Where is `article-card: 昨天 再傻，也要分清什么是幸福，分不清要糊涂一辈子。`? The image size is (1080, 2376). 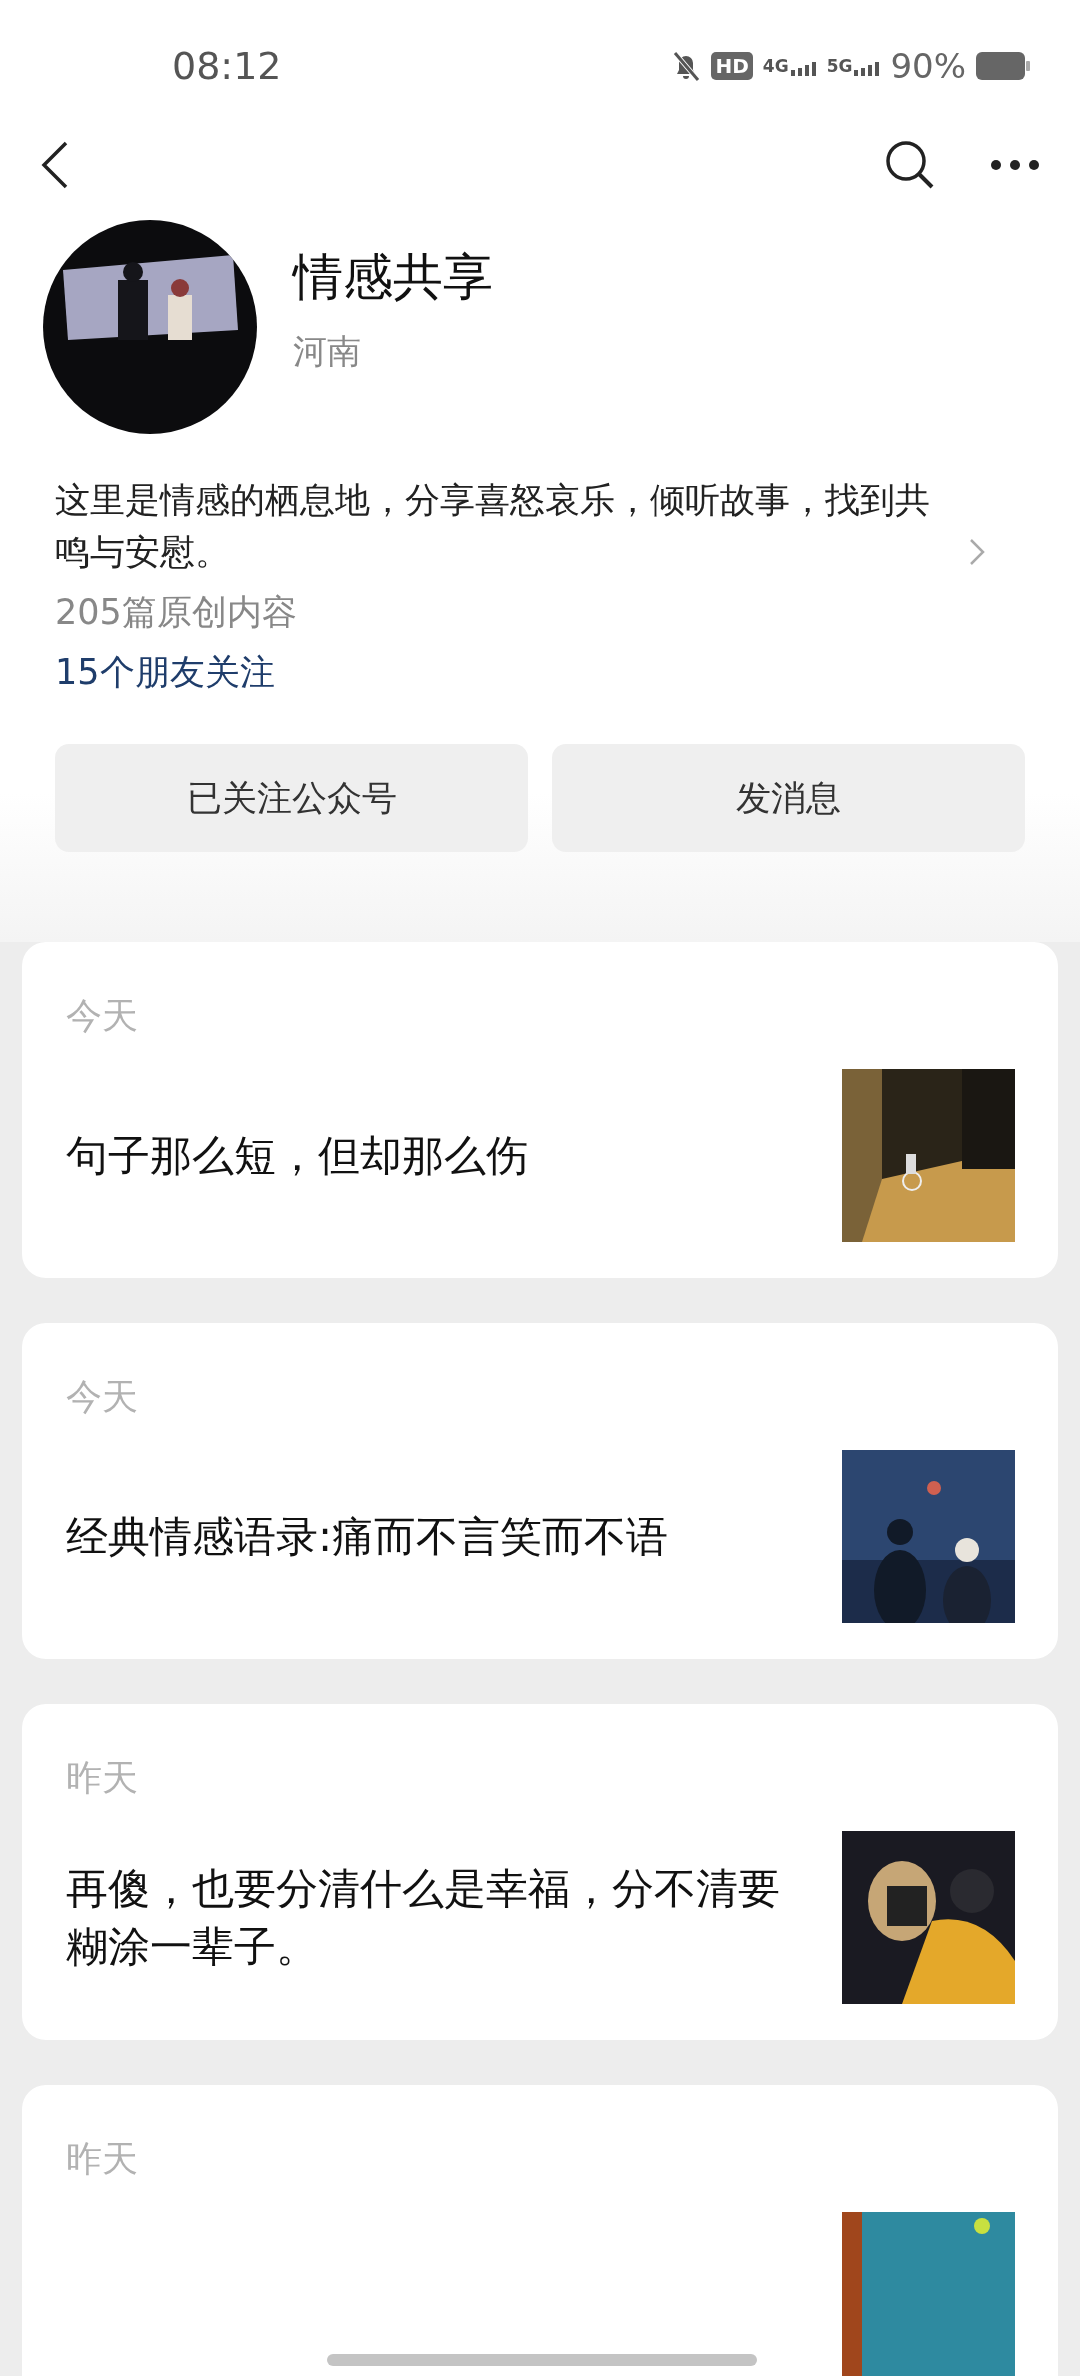 article-card: 昨天 再傻，也要分清什么是幸福，分不清要糊涂一辈子。 is located at coordinates (540, 1872).